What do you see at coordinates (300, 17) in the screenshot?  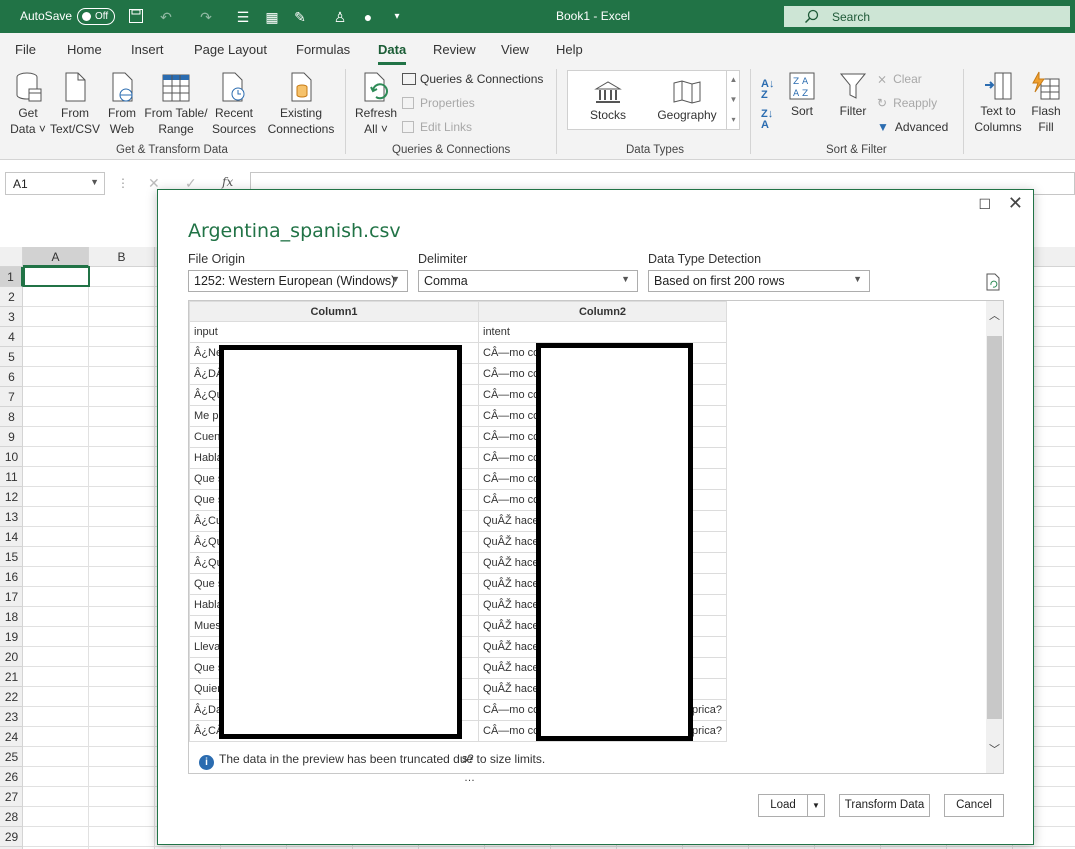 I see `edit-icon: ✎` at bounding box center [300, 17].